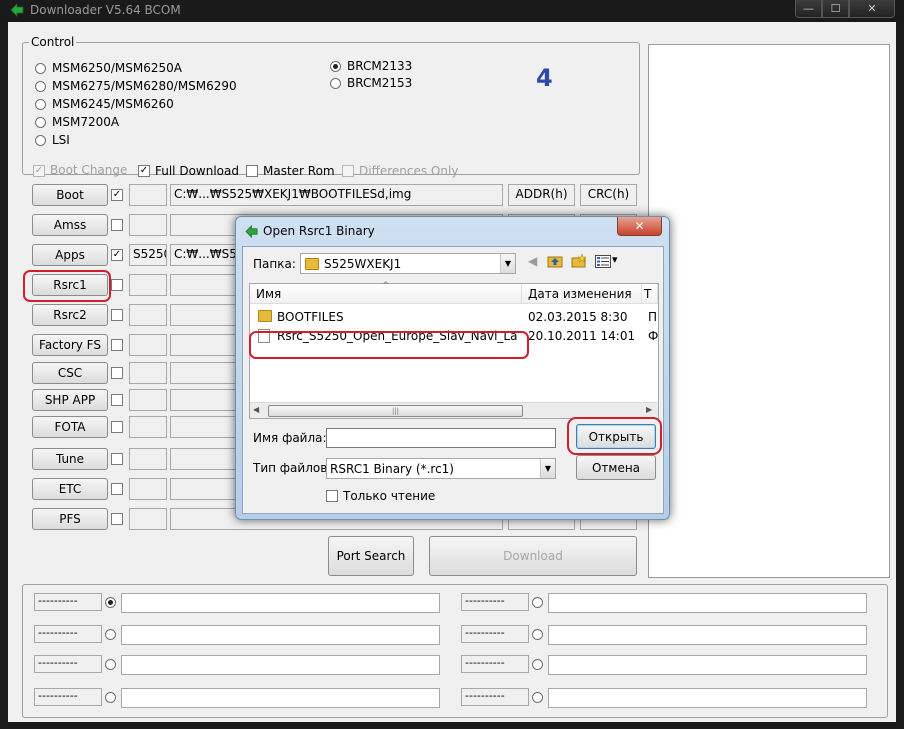 This screenshot has width=904, height=729. I want to click on row-button: Tune, so click(70, 459).